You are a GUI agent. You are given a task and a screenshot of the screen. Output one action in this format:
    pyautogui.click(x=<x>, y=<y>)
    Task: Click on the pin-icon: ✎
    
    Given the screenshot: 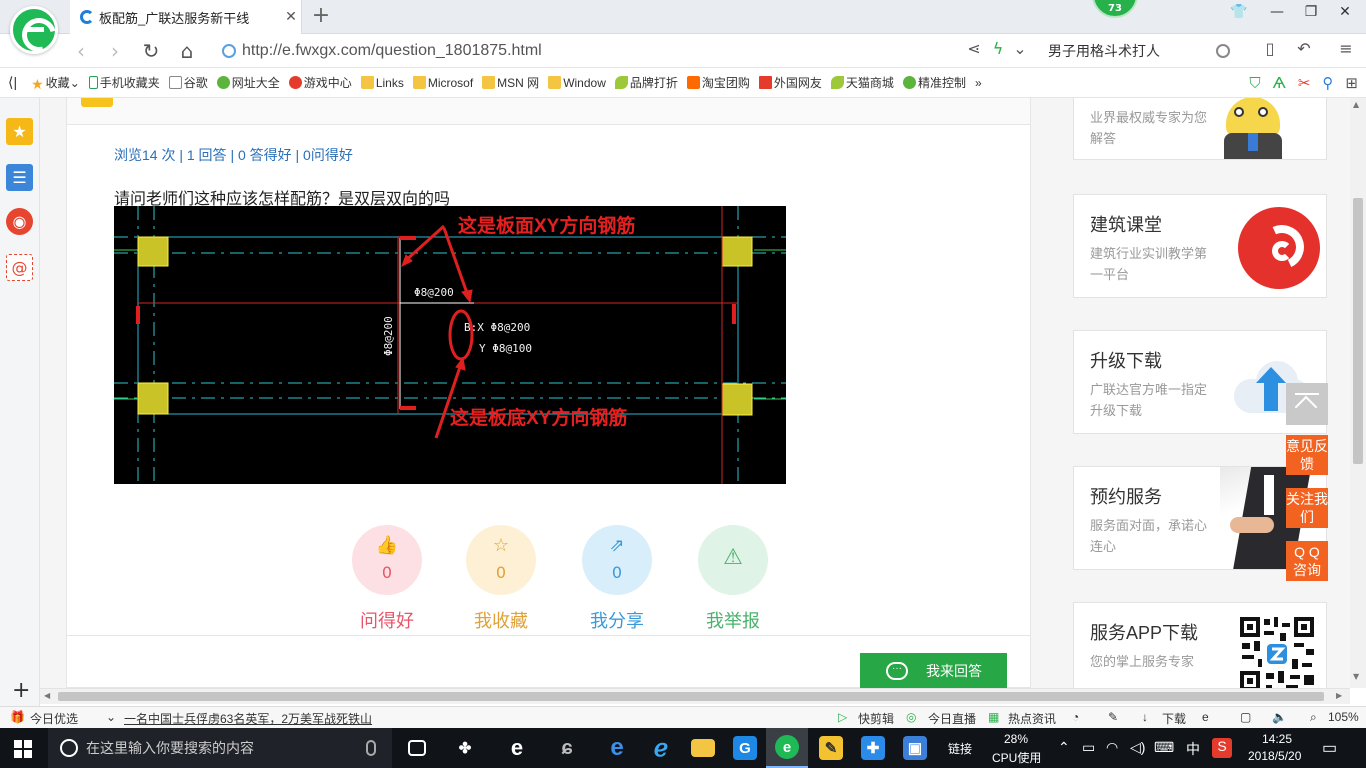 What is the action you would take?
    pyautogui.click(x=1113, y=717)
    